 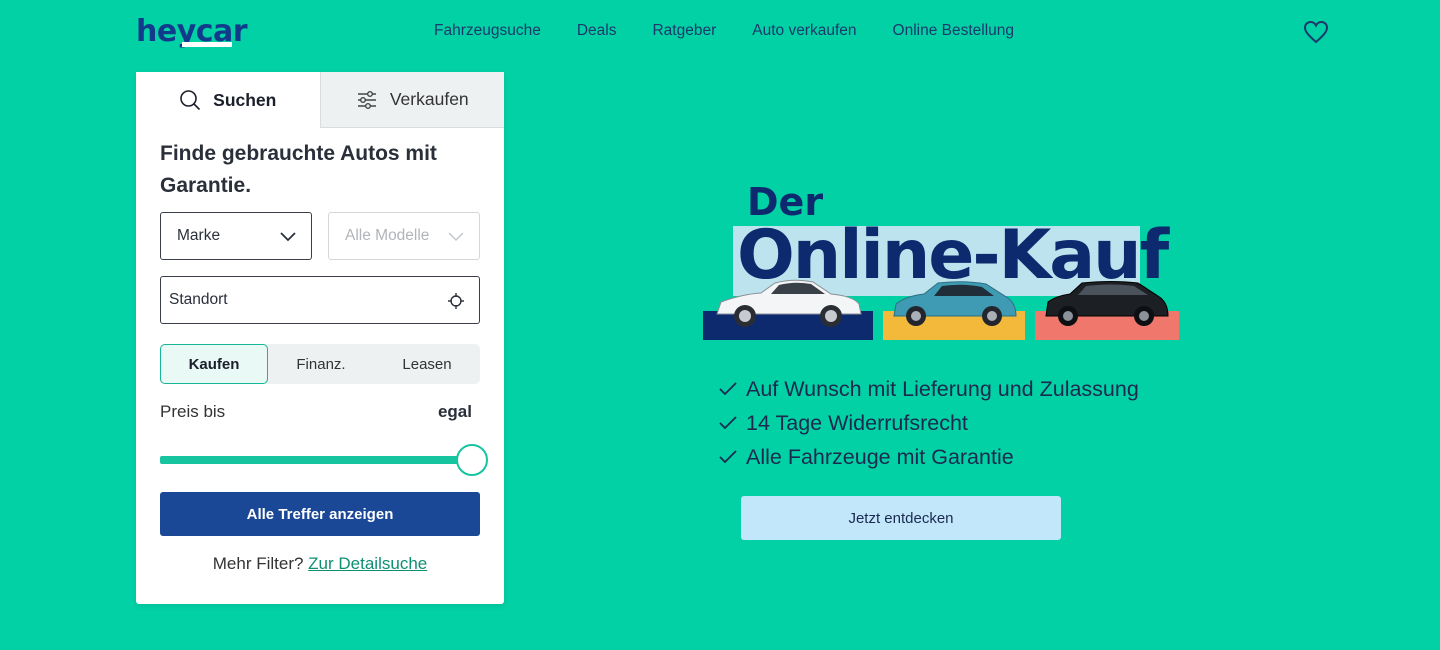 I want to click on search-title: Finde gebrauchte Autos mit Garantie., so click(x=298, y=169).